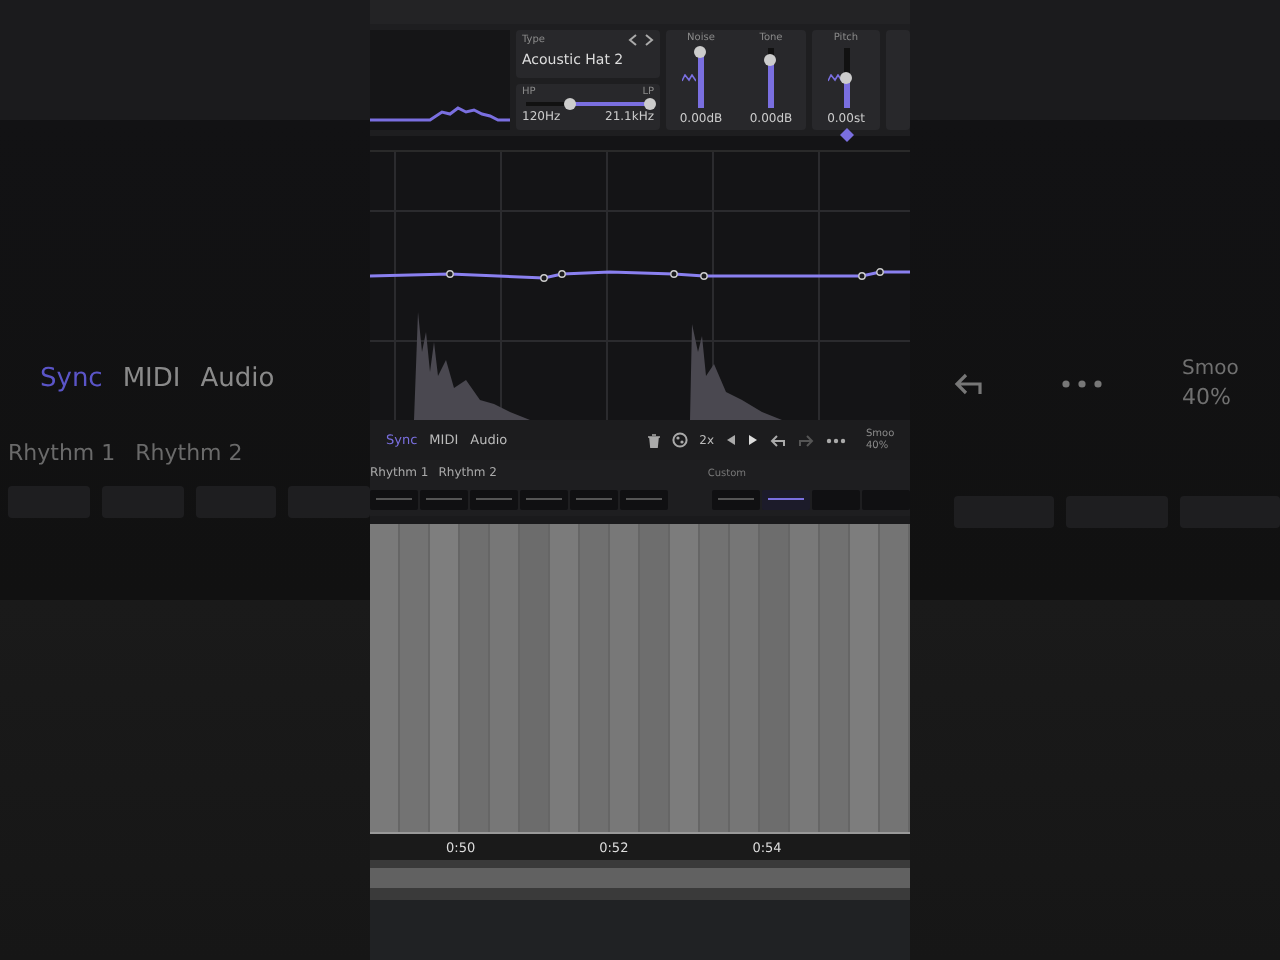 The width and height of the screenshot is (1280, 960). What do you see at coordinates (62, 453) in the screenshot?
I see `pattern-label: Rhythm 1` at bounding box center [62, 453].